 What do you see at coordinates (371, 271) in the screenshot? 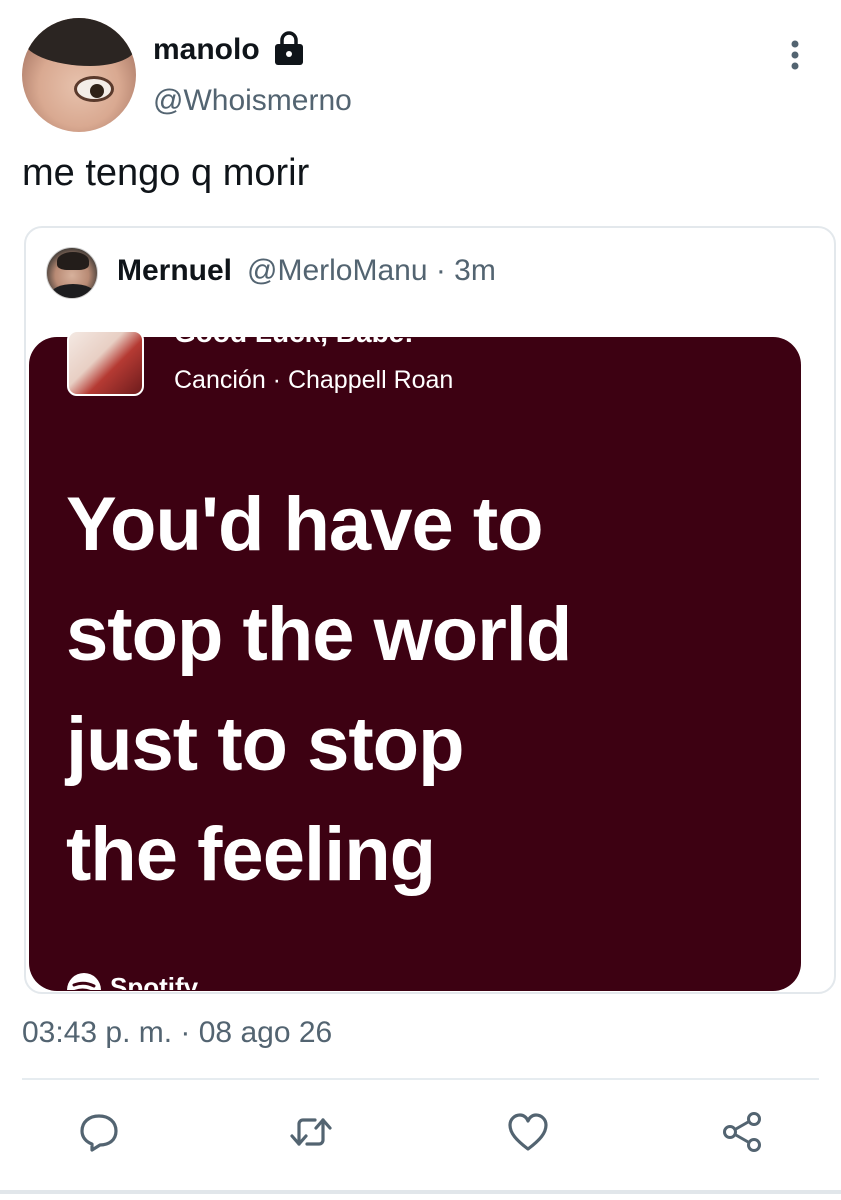
I see `quoted-author-handle-time: @MerloManu · 3m` at bounding box center [371, 271].